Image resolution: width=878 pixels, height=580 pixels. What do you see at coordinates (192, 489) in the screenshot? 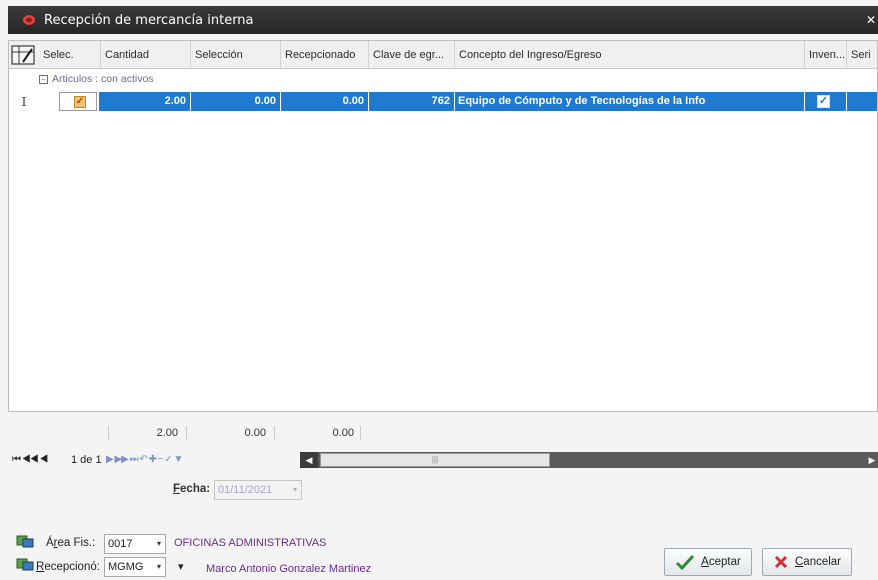
I see `fecha-label: Fecha:` at bounding box center [192, 489].